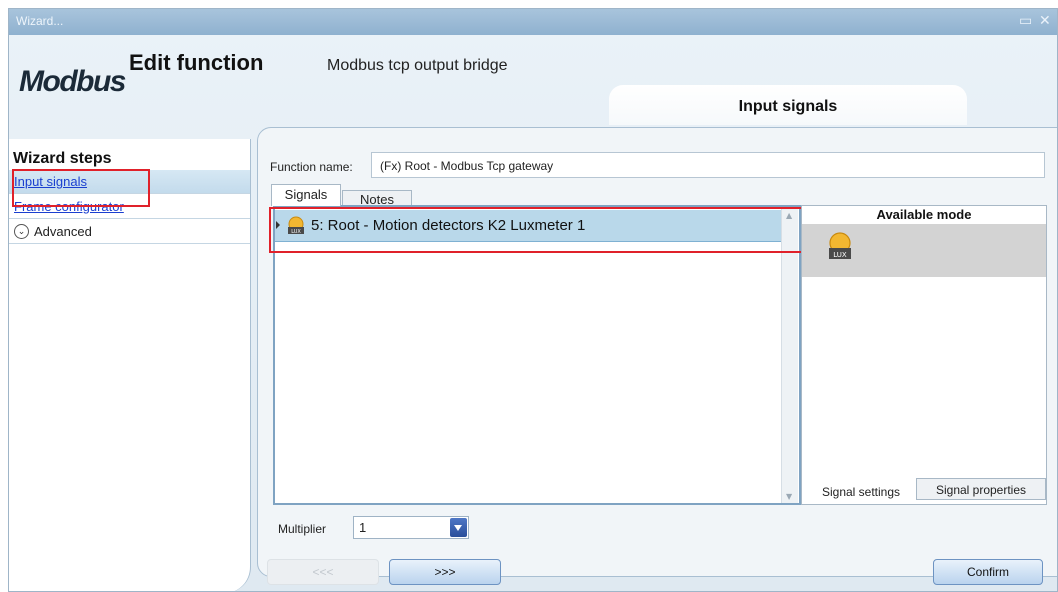 The image size is (1058, 592). Describe the element at coordinates (129, 232) in the screenshot. I see `sidebar-item-advanced: ⌄ Advanced` at that location.